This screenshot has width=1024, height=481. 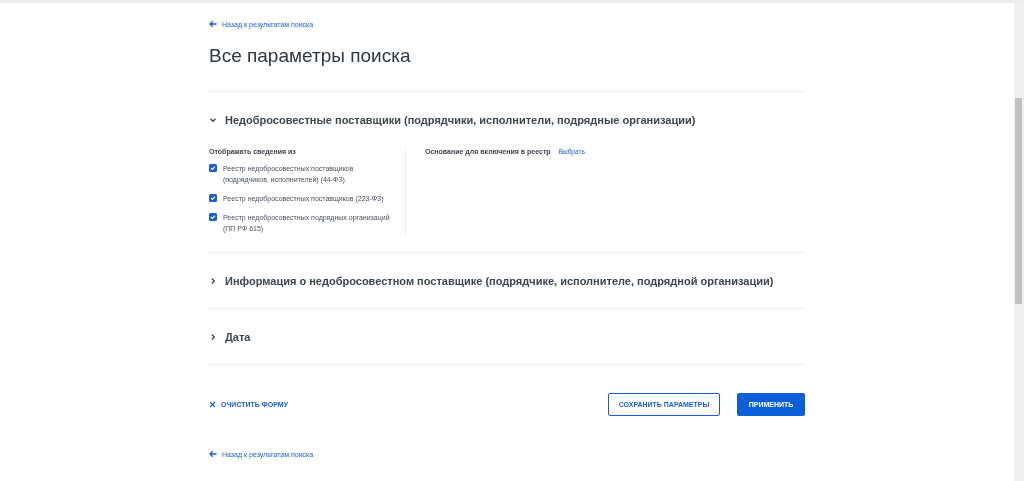 What do you see at coordinates (212, 404) in the screenshot?
I see `close-icon` at bounding box center [212, 404].